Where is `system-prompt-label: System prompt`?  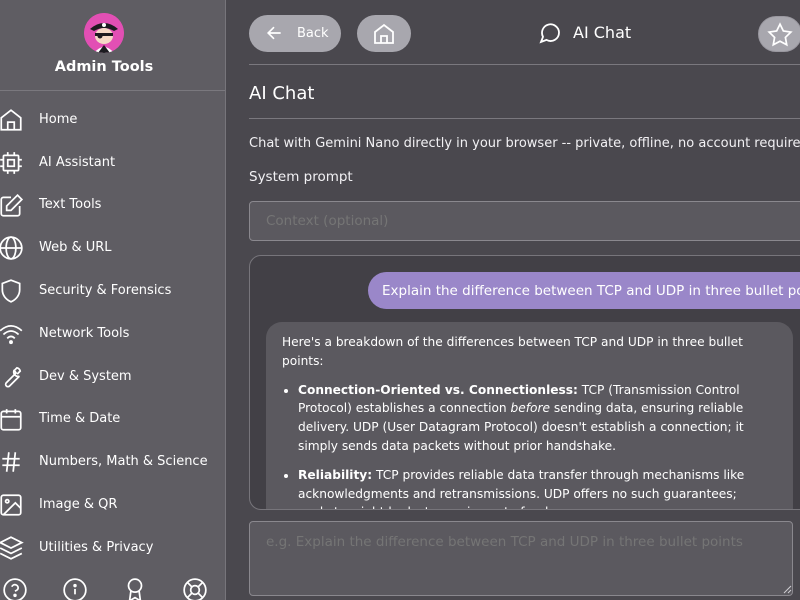 system-prompt-label: System prompt is located at coordinates (301, 177).